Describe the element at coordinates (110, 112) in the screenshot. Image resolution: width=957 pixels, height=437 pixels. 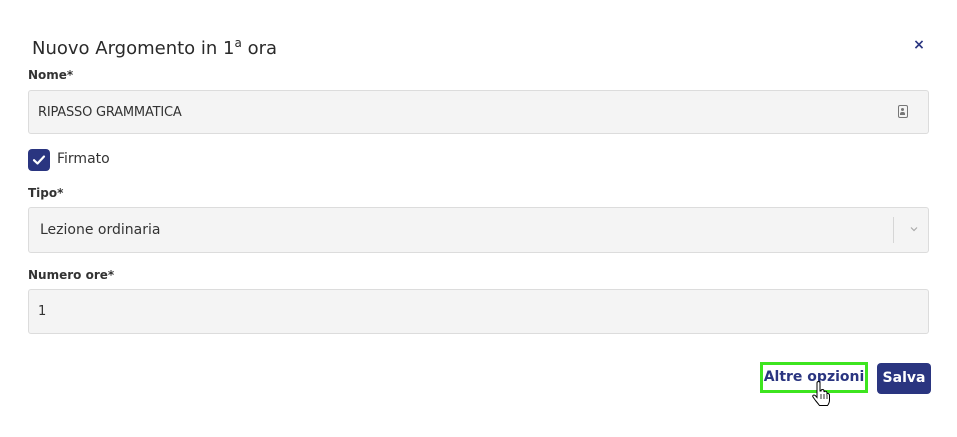
I see `nome-value: RIPASSO GRAMMATICA` at that location.